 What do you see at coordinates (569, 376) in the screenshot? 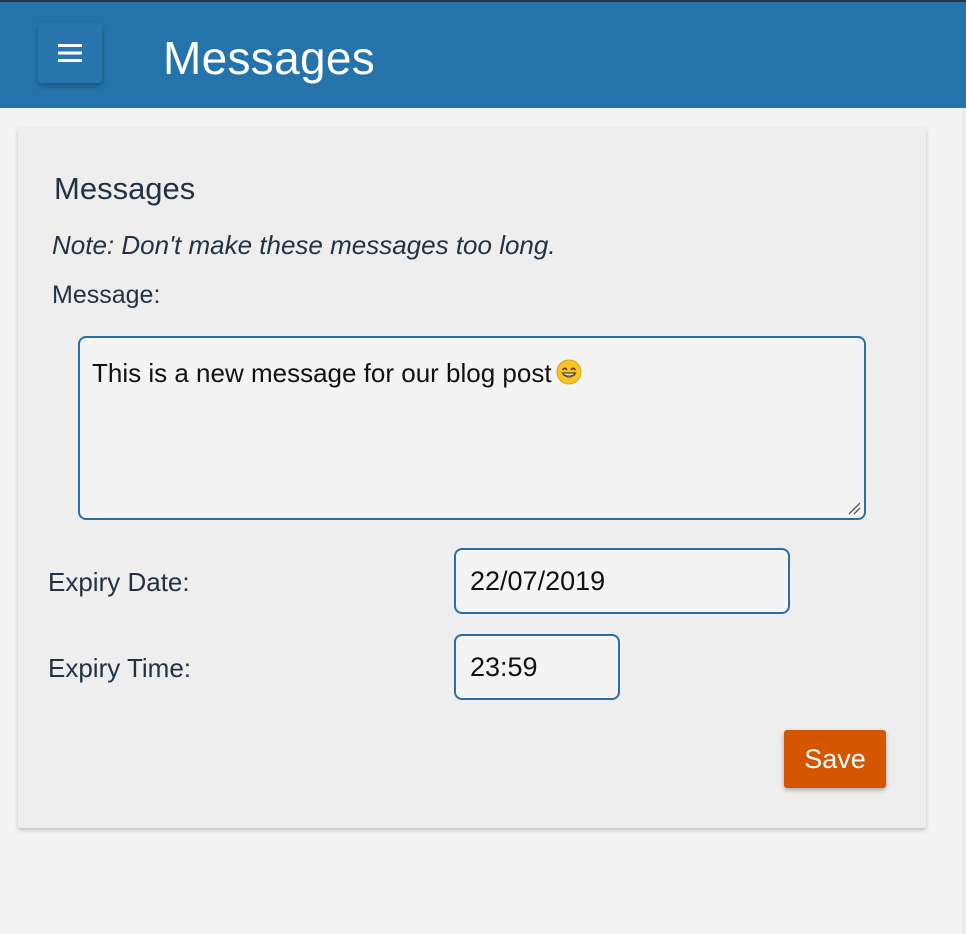
I see `grinning-face-icon` at bounding box center [569, 376].